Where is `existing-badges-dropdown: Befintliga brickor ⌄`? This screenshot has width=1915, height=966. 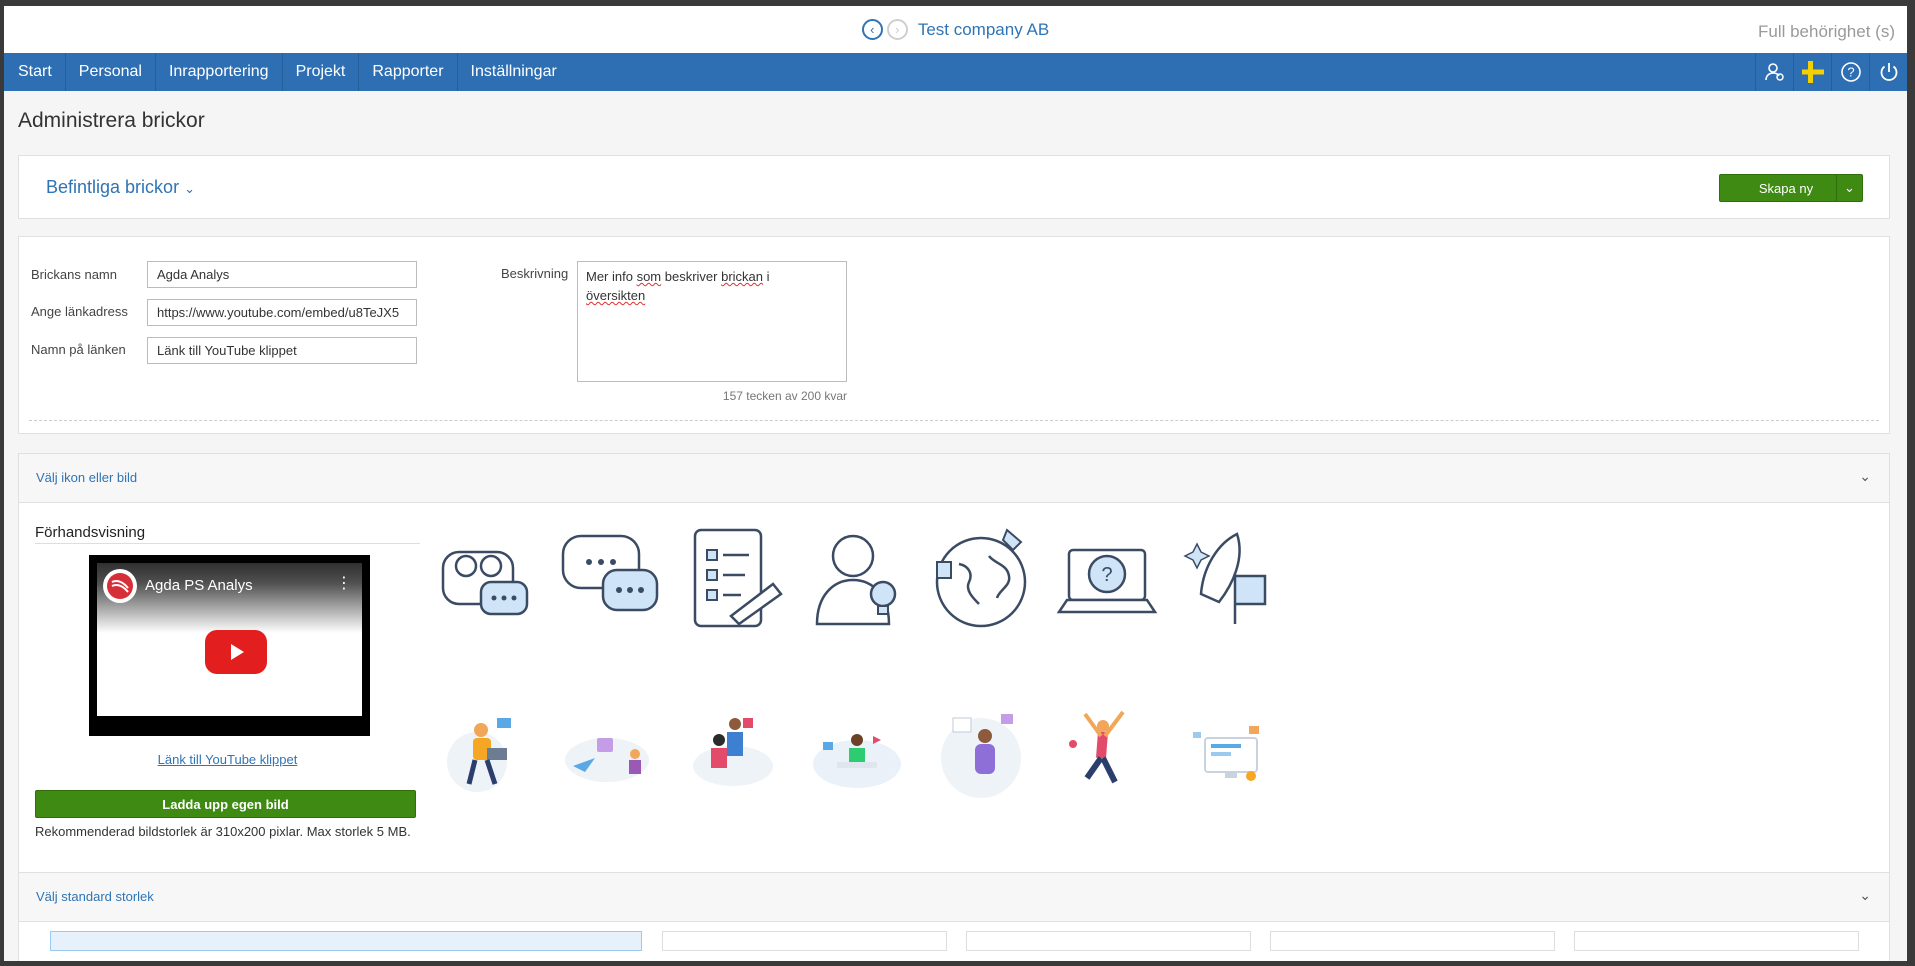 existing-badges-dropdown: Befintliga brickor ⌄ is located at coordinates (120, 187).